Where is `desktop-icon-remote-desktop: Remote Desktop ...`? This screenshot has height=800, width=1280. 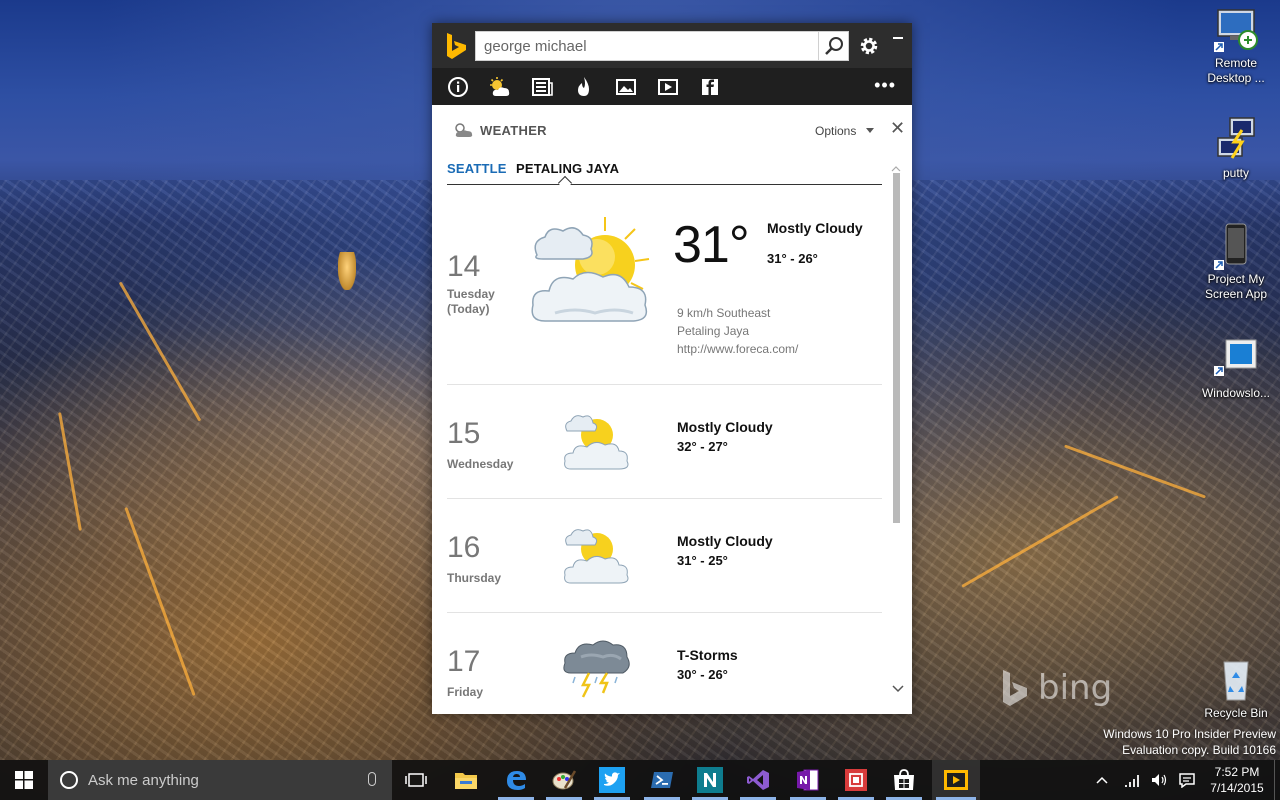
desktop-icon-remote-desktop: Remote Desktop ... is located at coordinates (1236, 46).